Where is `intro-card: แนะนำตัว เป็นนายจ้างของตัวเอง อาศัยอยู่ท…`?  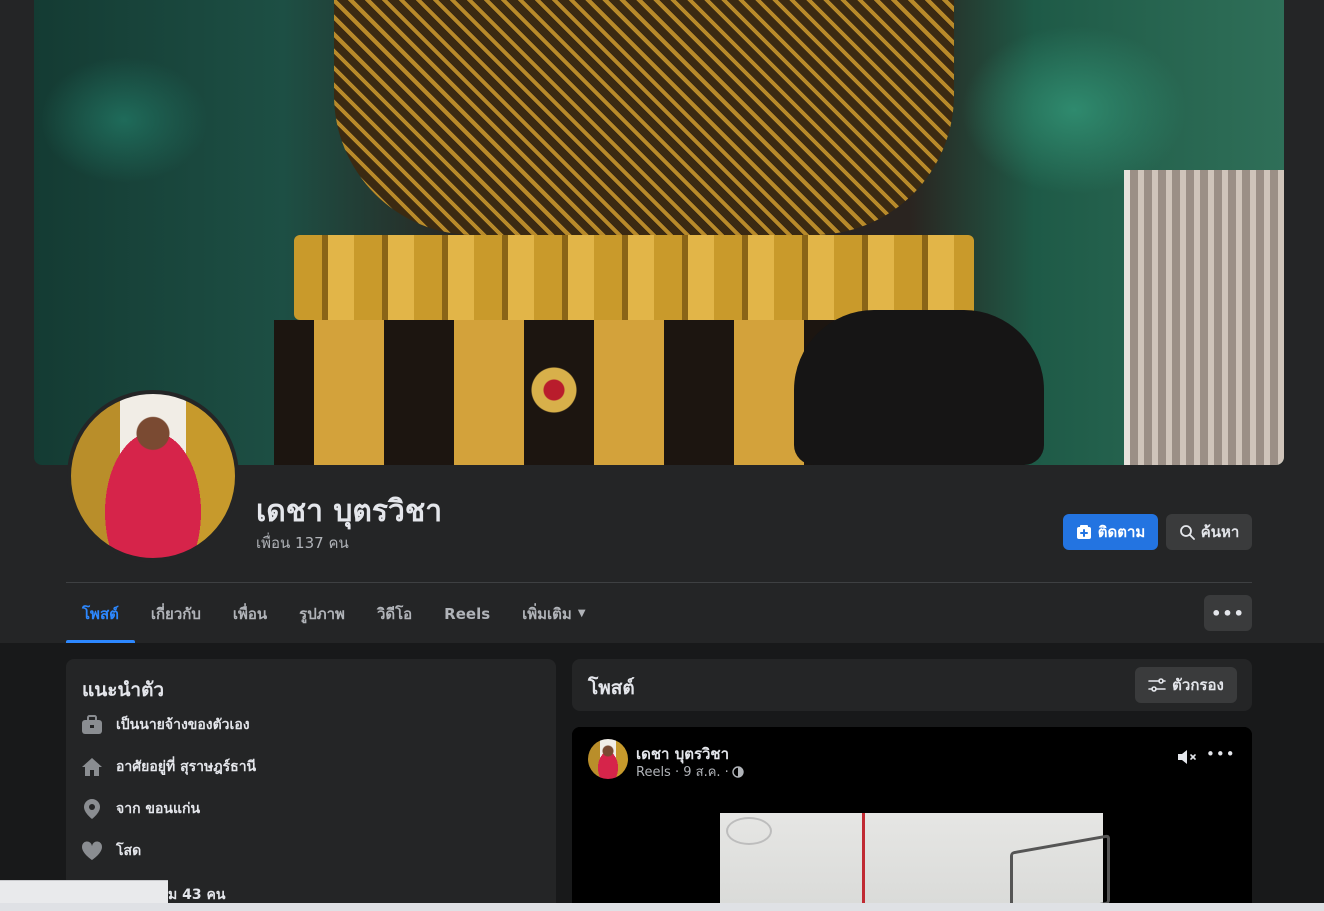
intro-card: แนะนำตัว เป็นนายจ้างของตัวเอง อาศัยอยู่ท… is located at coordinates (311, 785).